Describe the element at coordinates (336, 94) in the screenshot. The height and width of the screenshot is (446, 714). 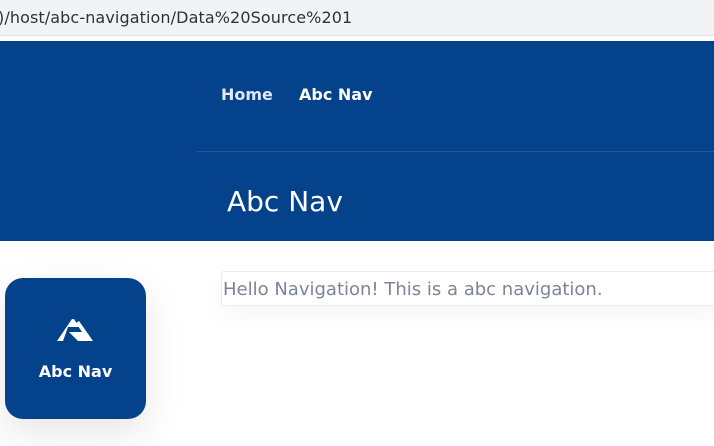
I see `nav-link-abc-nav: Abc Nav` at that location.